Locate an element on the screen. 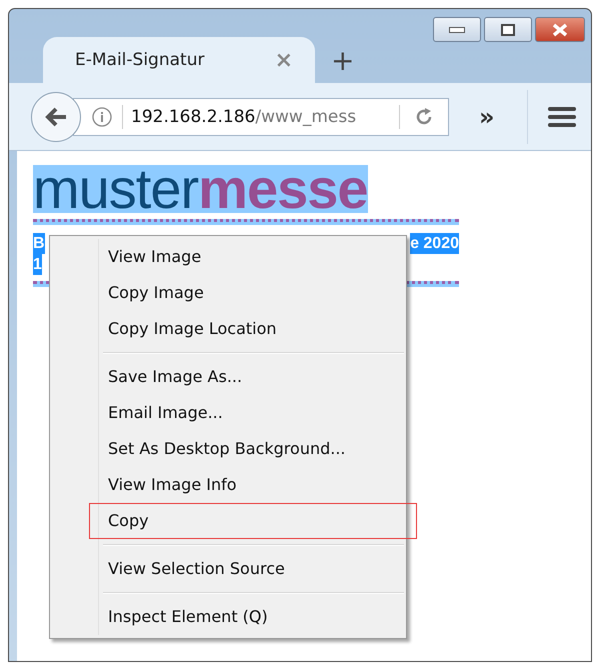  menu-item: Inspect Element (Q) is located at coordinates (251, 617).